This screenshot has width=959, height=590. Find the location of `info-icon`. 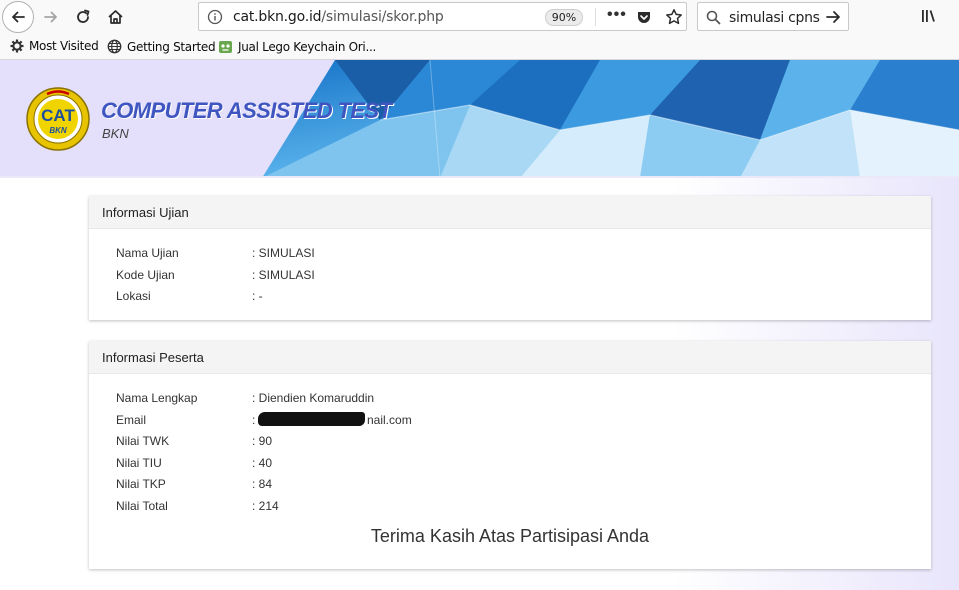

info-icon is located at coordinates (215, 17).